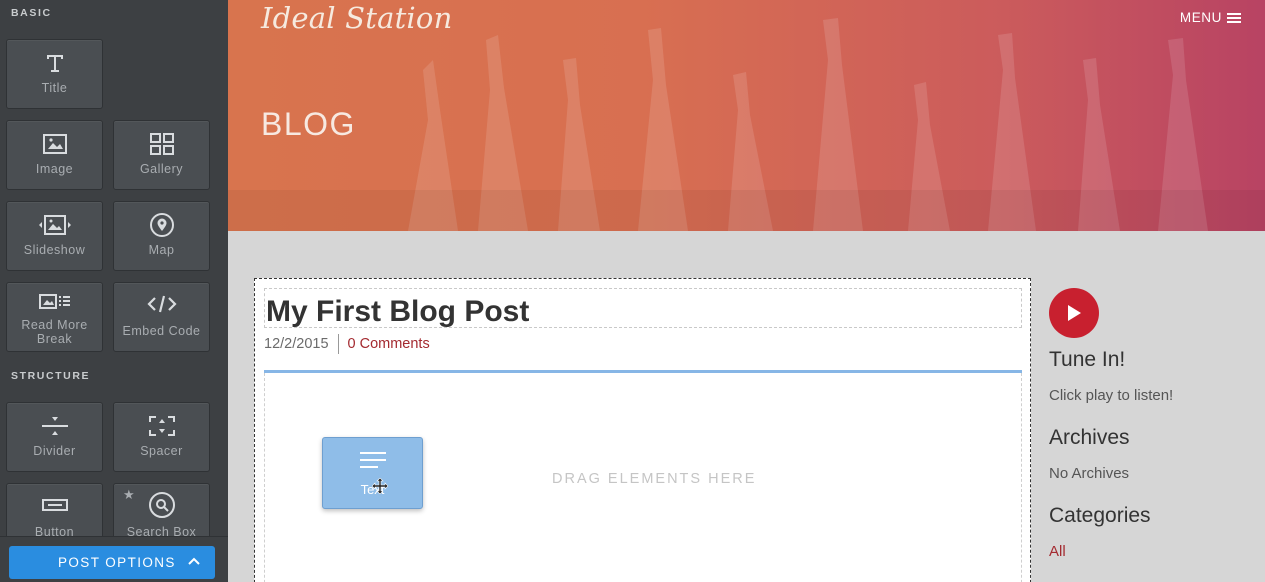  Describe the element at coordinates (338, 344) in the screenshot. I see `meta-separator` at that location.